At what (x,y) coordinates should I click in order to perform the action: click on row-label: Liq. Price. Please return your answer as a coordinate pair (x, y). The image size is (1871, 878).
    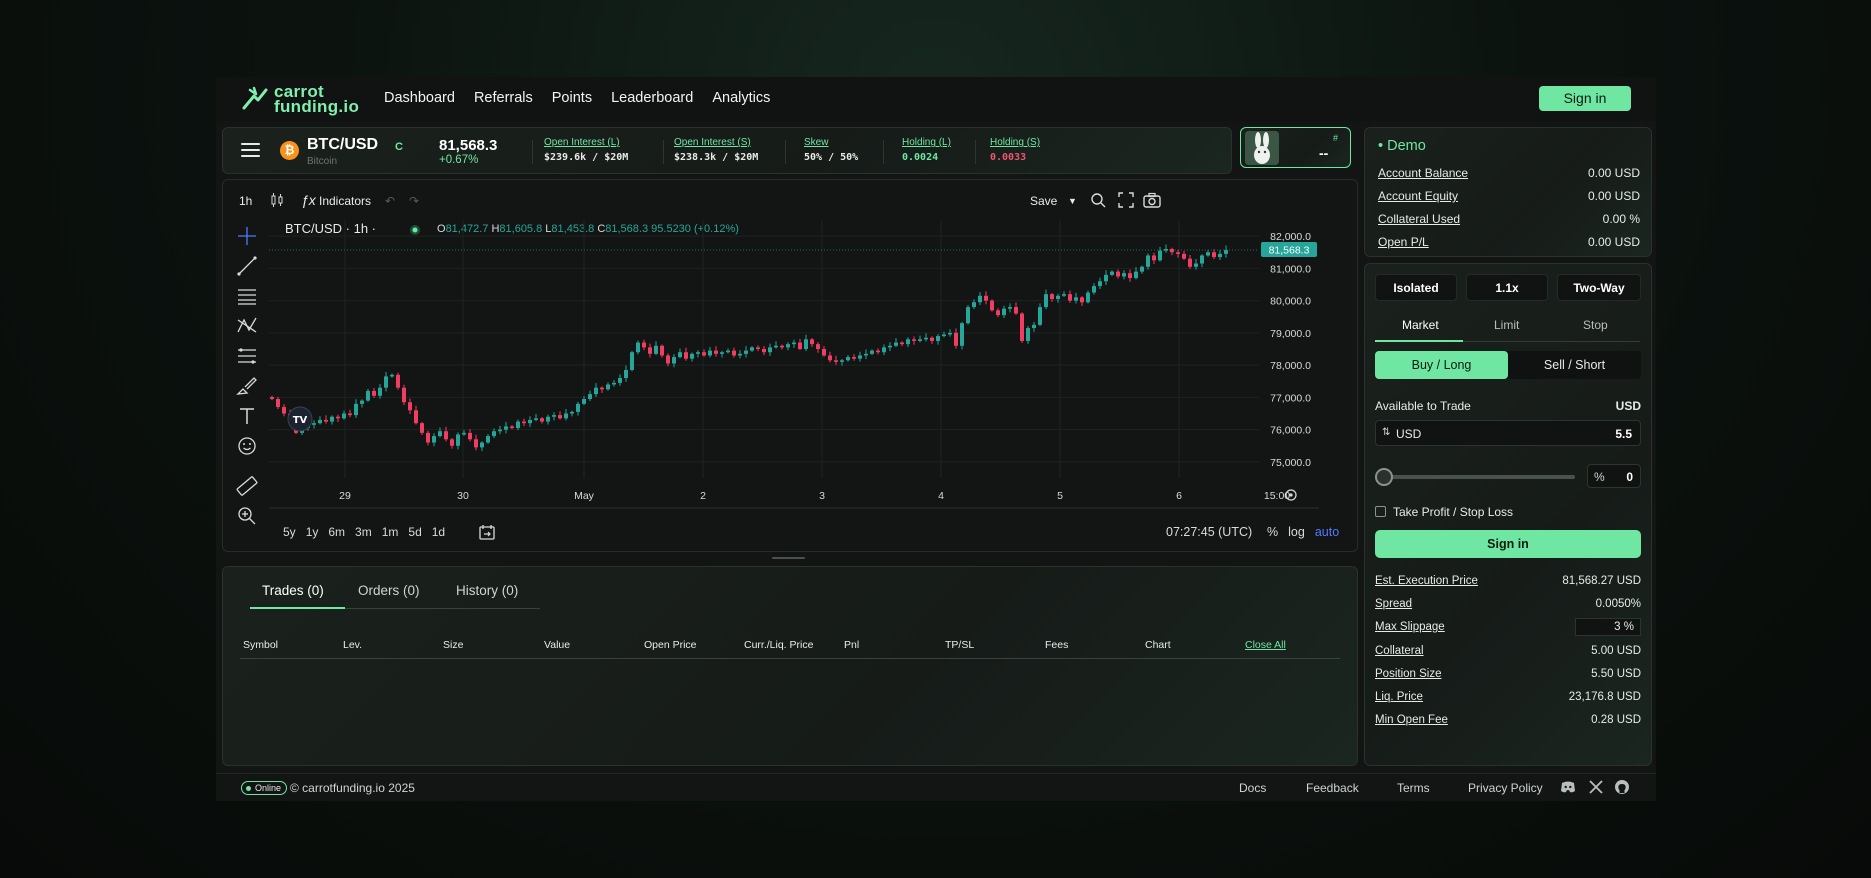
    Looking at the image, I should click on (1399, 697).